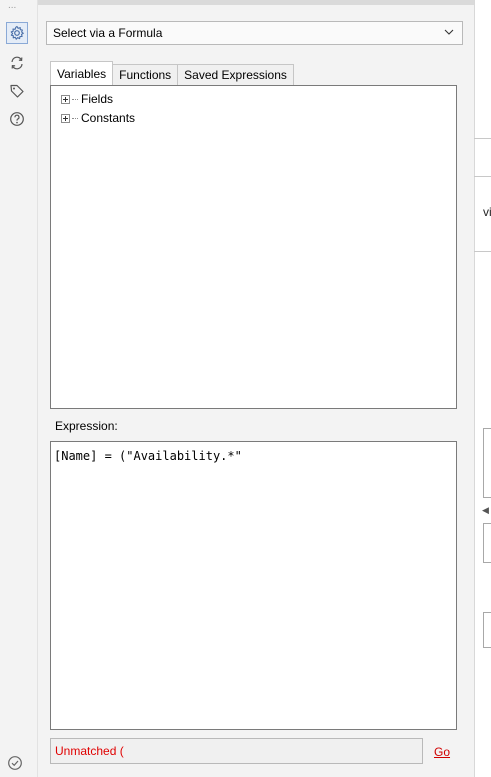  I want to click on canvas-scroll-arrow-icon: ◀, so click(485, 510).